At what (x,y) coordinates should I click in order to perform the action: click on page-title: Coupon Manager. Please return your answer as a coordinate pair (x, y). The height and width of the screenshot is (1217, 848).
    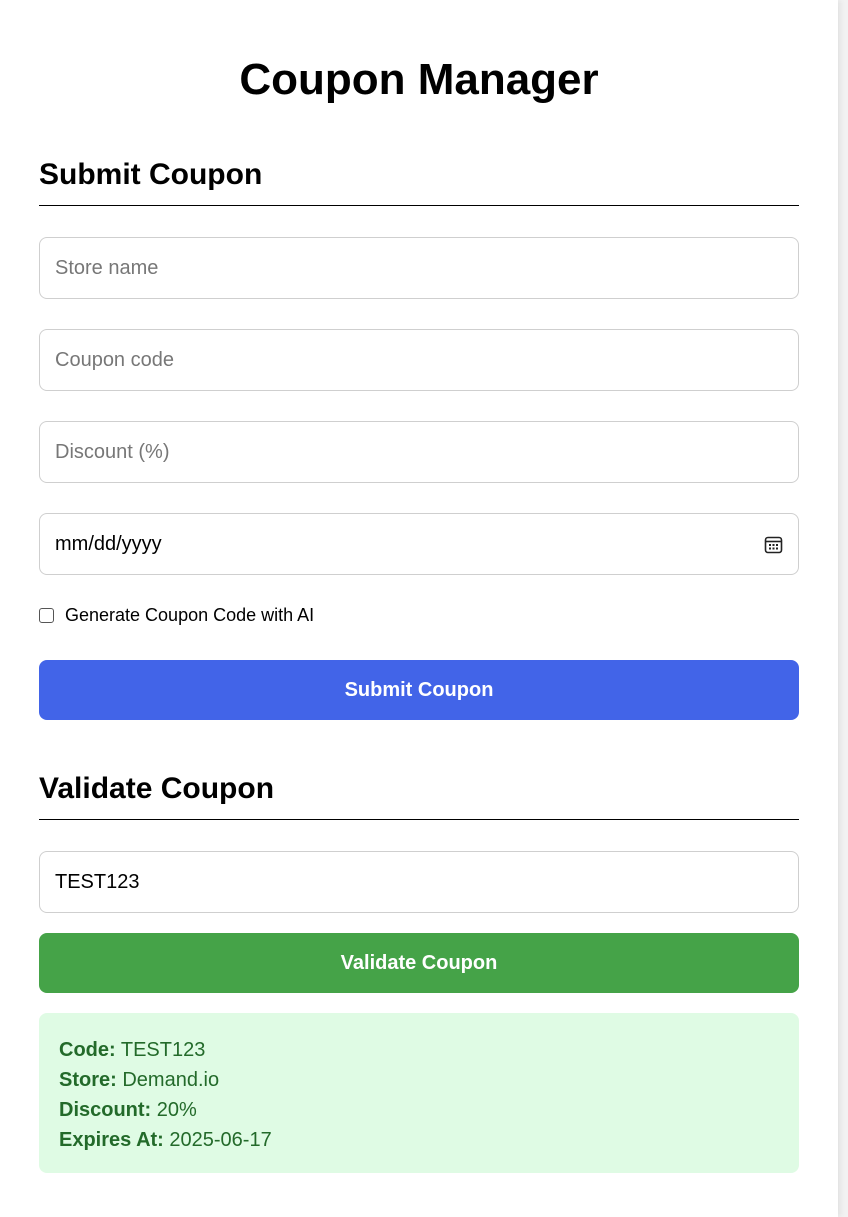
    Looking at the image, I should click on (419, 79).